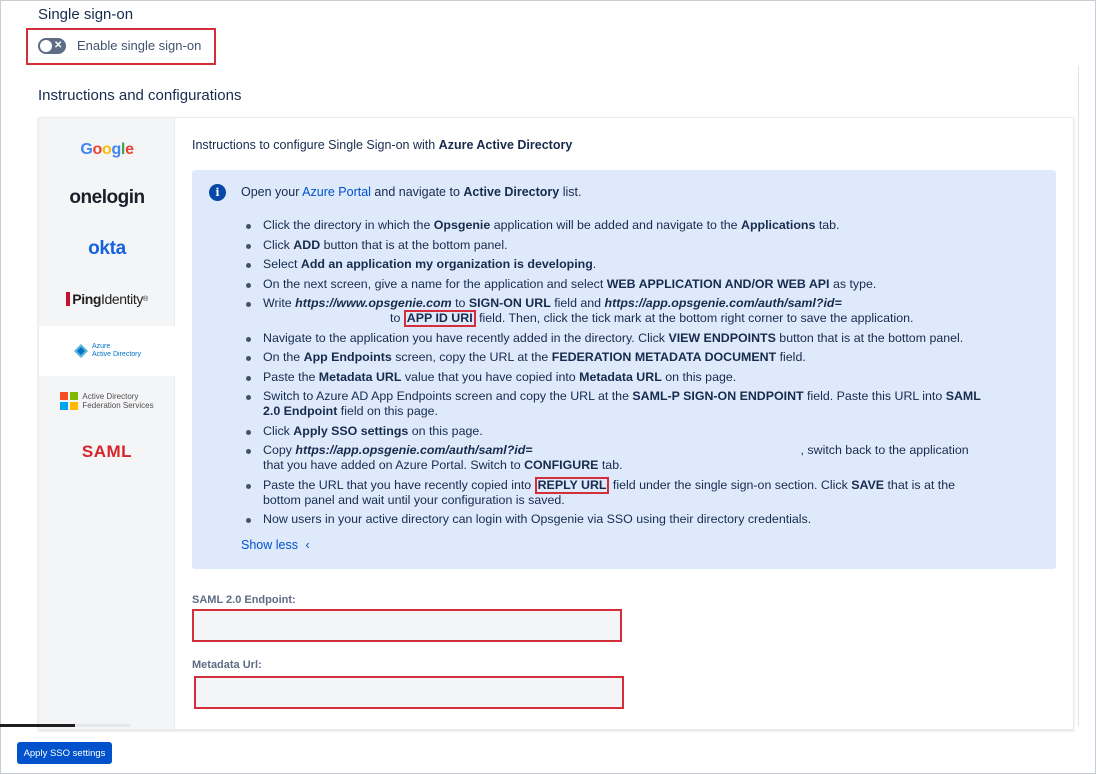  What do you see at coordinates (122, 299) in the screenshot?
I see `ping-name-light: Identity` at bounding box center [122, 299].